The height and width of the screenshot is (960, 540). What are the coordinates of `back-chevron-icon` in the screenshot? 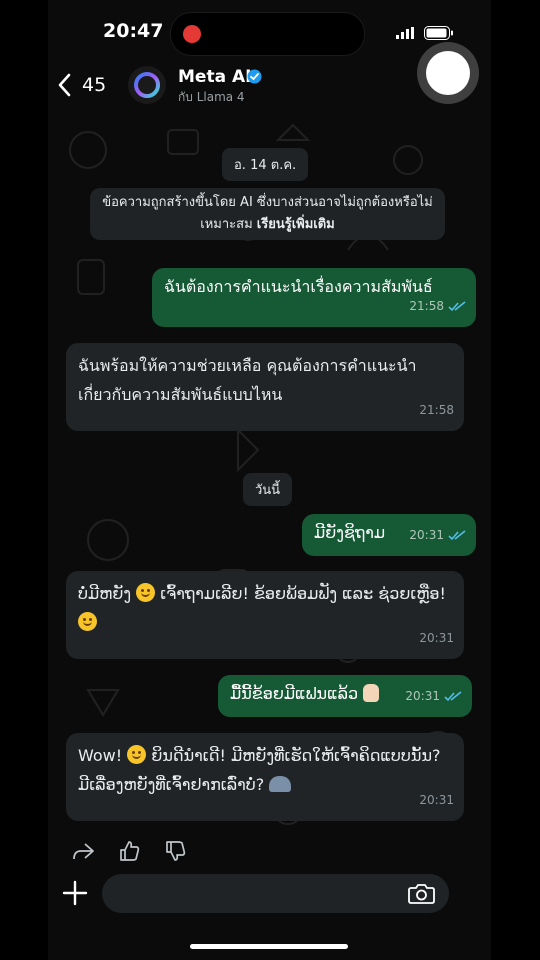 It's located at (64, 85).